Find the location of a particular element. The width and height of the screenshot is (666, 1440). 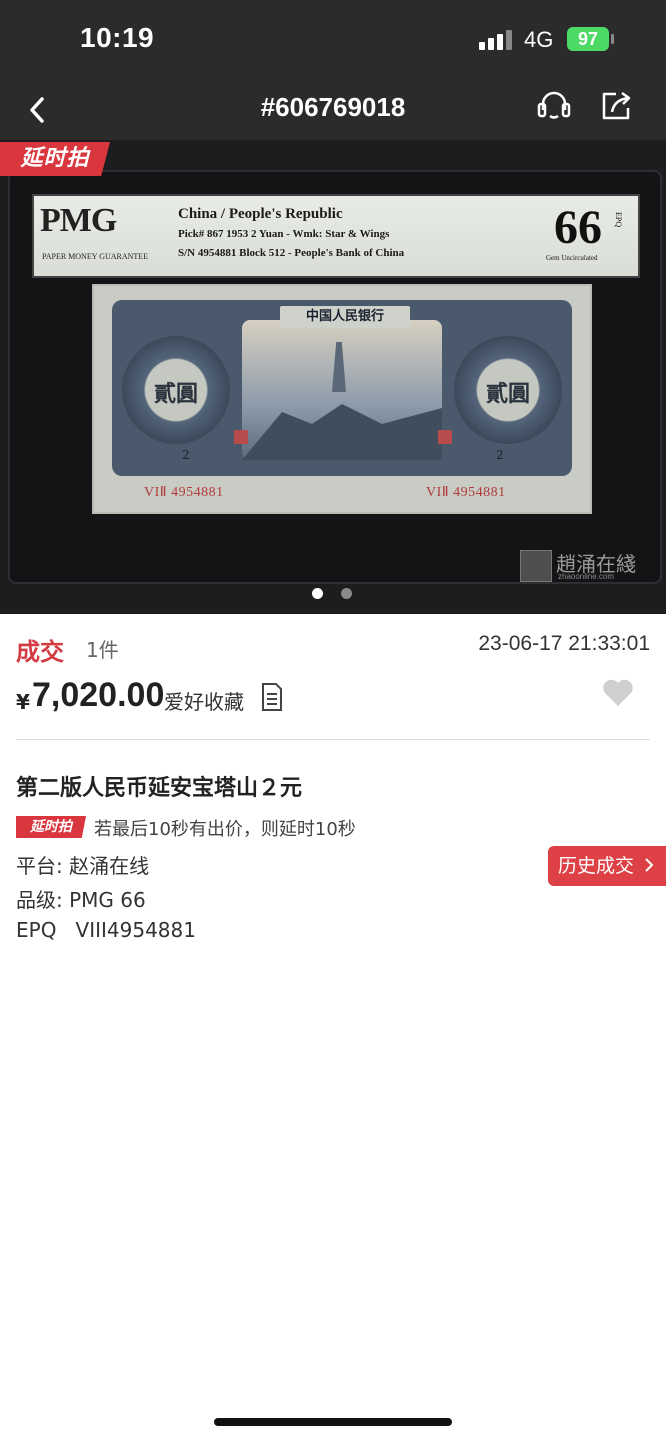

serial-right: VIⅡ 4954881 is located at coordinates (466, 492).